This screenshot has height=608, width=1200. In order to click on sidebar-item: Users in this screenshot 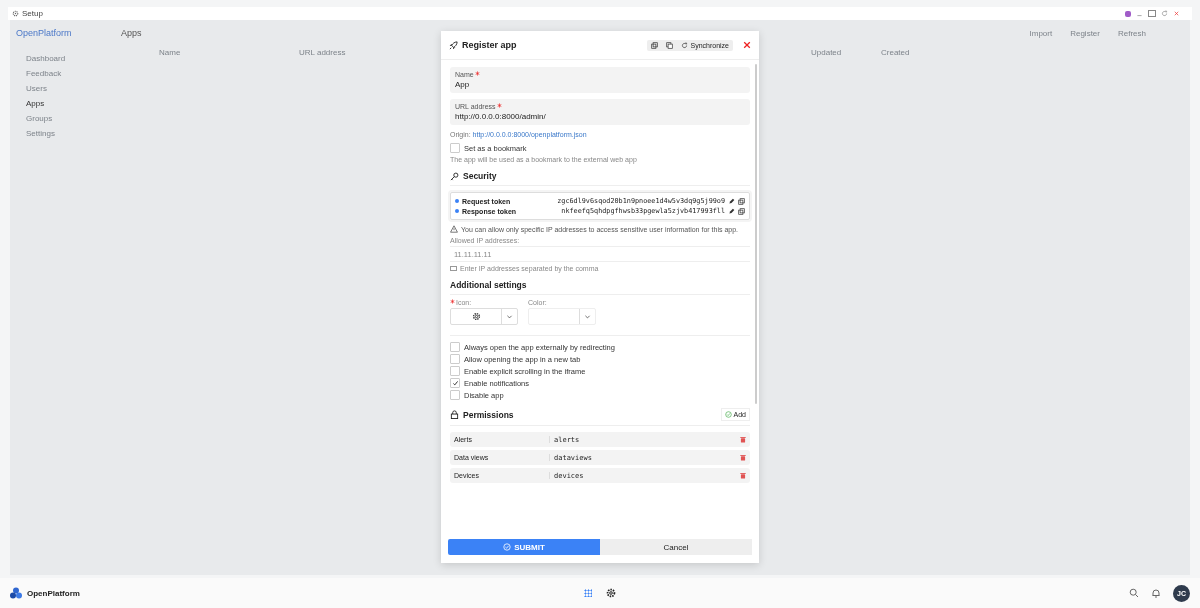, I will do `click(63, 88)`.